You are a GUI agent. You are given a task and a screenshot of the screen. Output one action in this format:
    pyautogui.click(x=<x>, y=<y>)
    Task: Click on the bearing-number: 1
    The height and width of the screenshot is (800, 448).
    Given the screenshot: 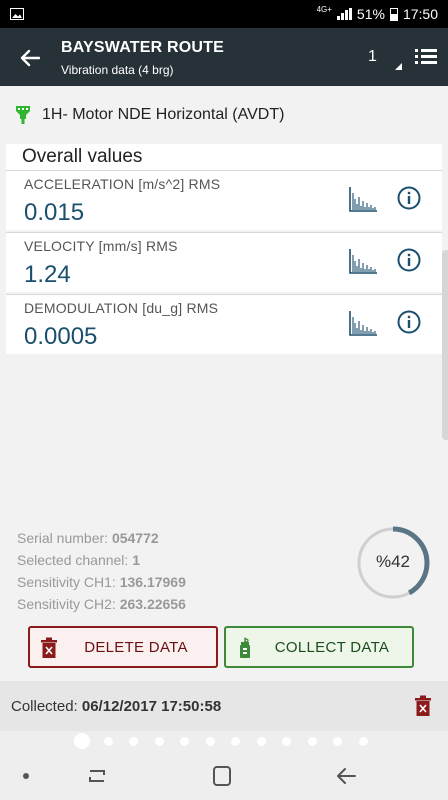 What is the action you would take?
    pyautogui.click(x=372, y=56)
    